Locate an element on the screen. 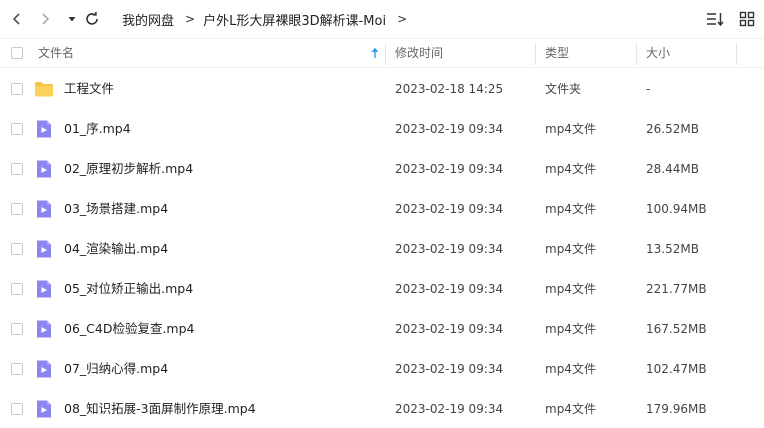 The image size is (764, 428). file-name: 04_渲染输出.mp4 is located at coordinates (116, 248).